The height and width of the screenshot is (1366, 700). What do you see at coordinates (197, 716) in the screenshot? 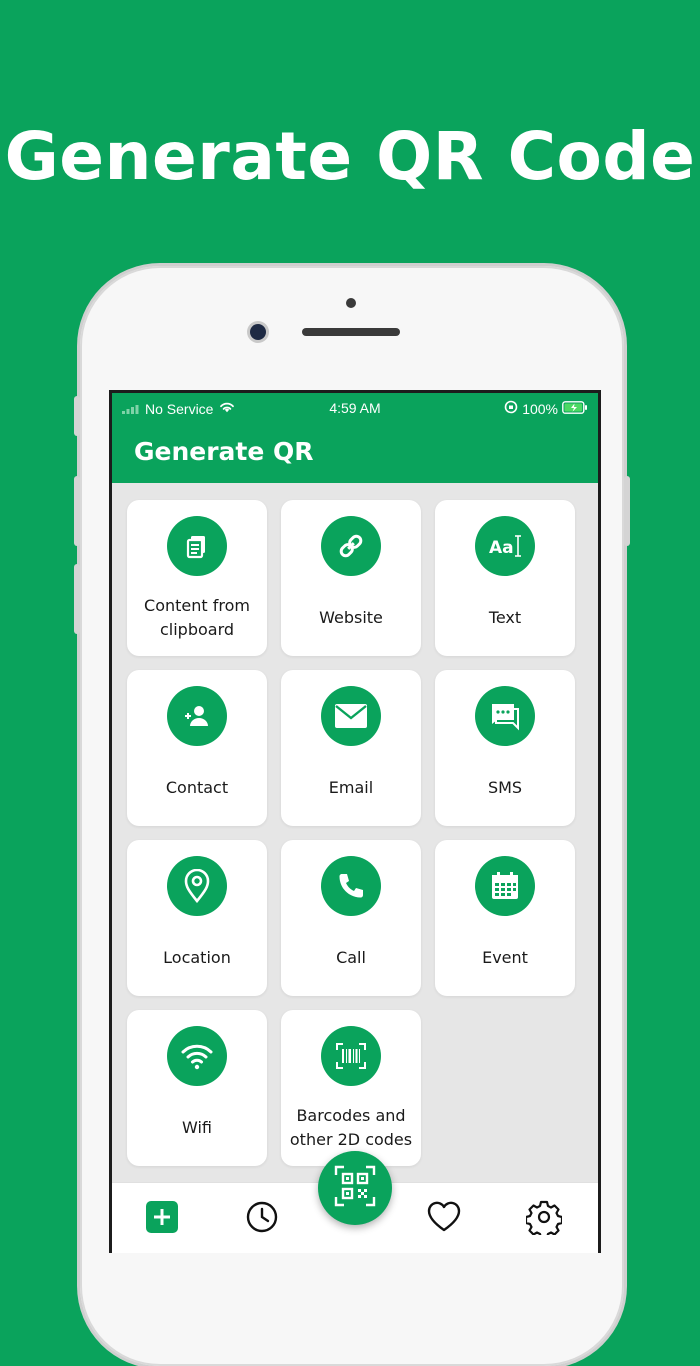
I see `contact-icon` at bounding box center [197, 716].